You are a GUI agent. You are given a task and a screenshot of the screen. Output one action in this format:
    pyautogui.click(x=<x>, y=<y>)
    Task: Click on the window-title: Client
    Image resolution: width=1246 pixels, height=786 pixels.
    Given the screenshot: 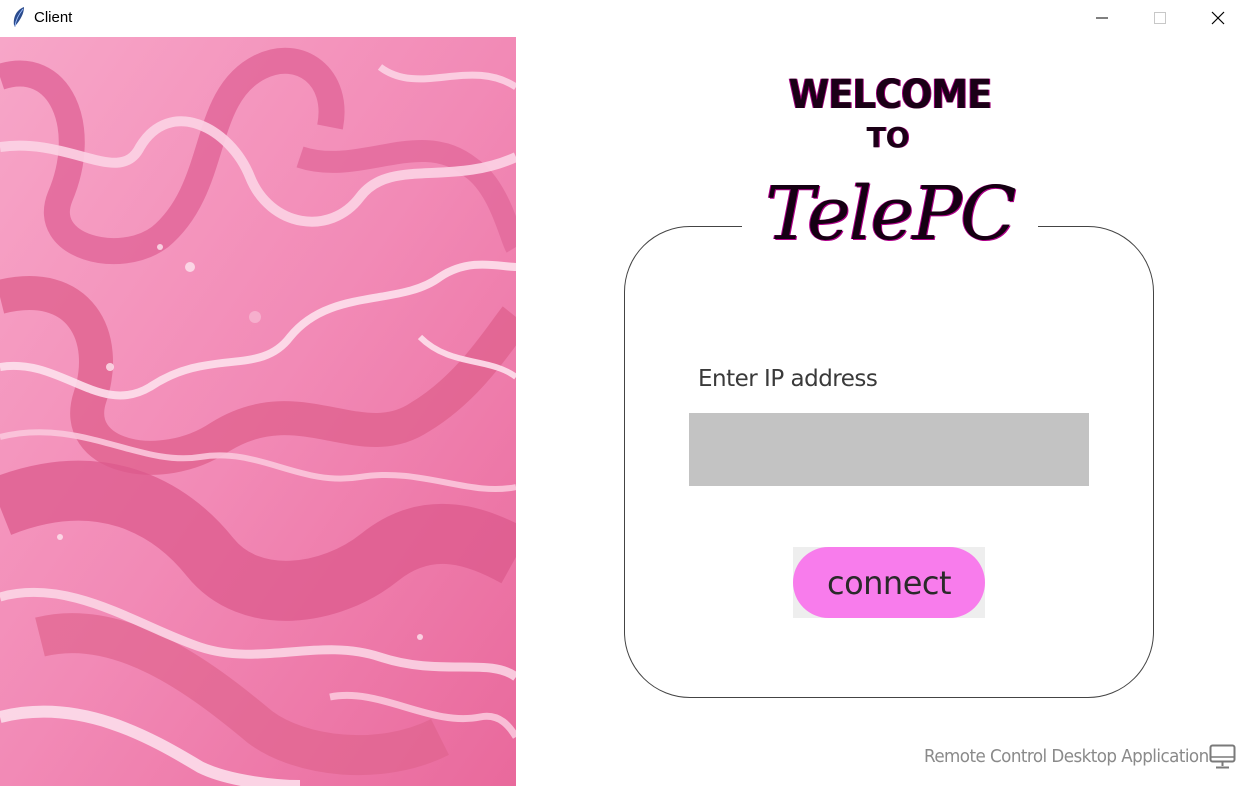 What is the action you would take?
    pyautogui.click(x=53, y=17)
    